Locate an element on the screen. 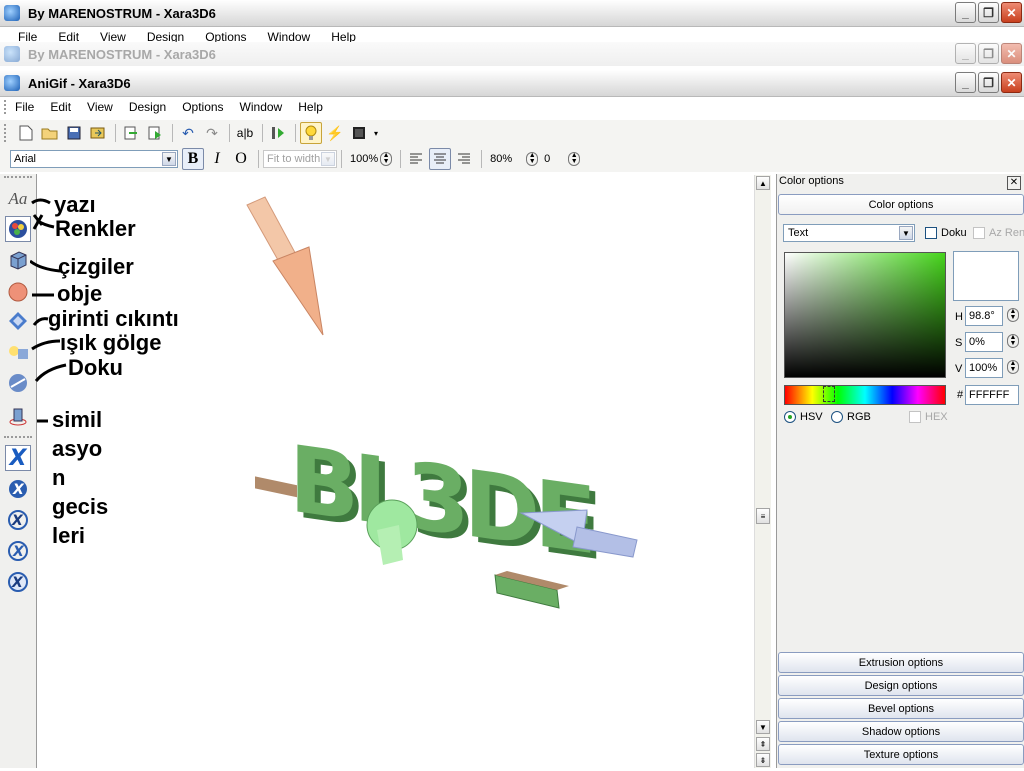  text-tool-icon: Aa is located at coordinates (18, 199).